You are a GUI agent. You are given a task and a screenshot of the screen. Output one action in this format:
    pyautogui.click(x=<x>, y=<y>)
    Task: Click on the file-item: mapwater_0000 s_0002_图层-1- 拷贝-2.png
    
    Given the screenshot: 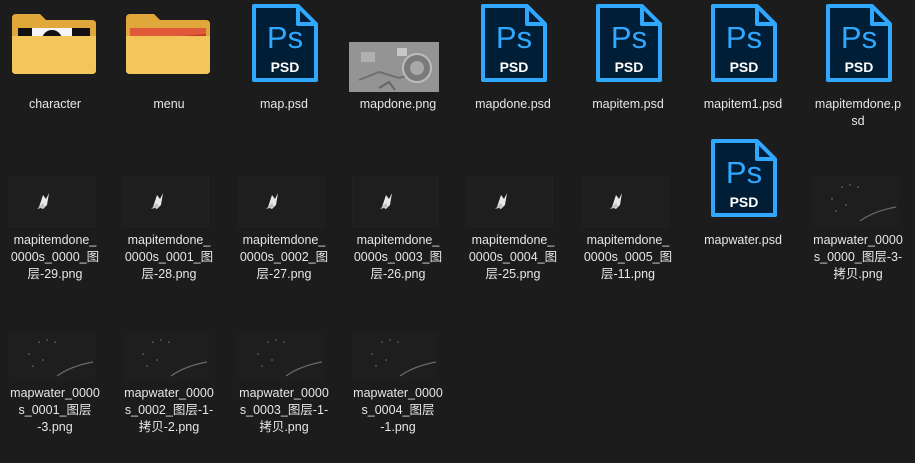 What is the action you would take?
    pyautogui.click(x=169, y=366)
    